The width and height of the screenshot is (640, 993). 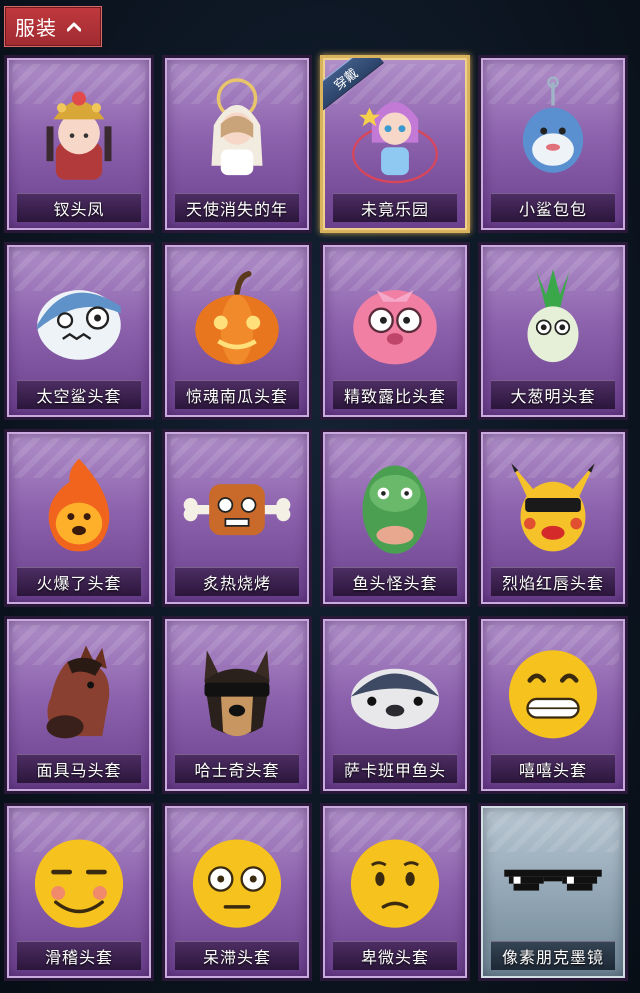 What do you see at coordinates (237, 692) in the screenshot?
I see `husky-head-icon` at bounding box center [237, 692].